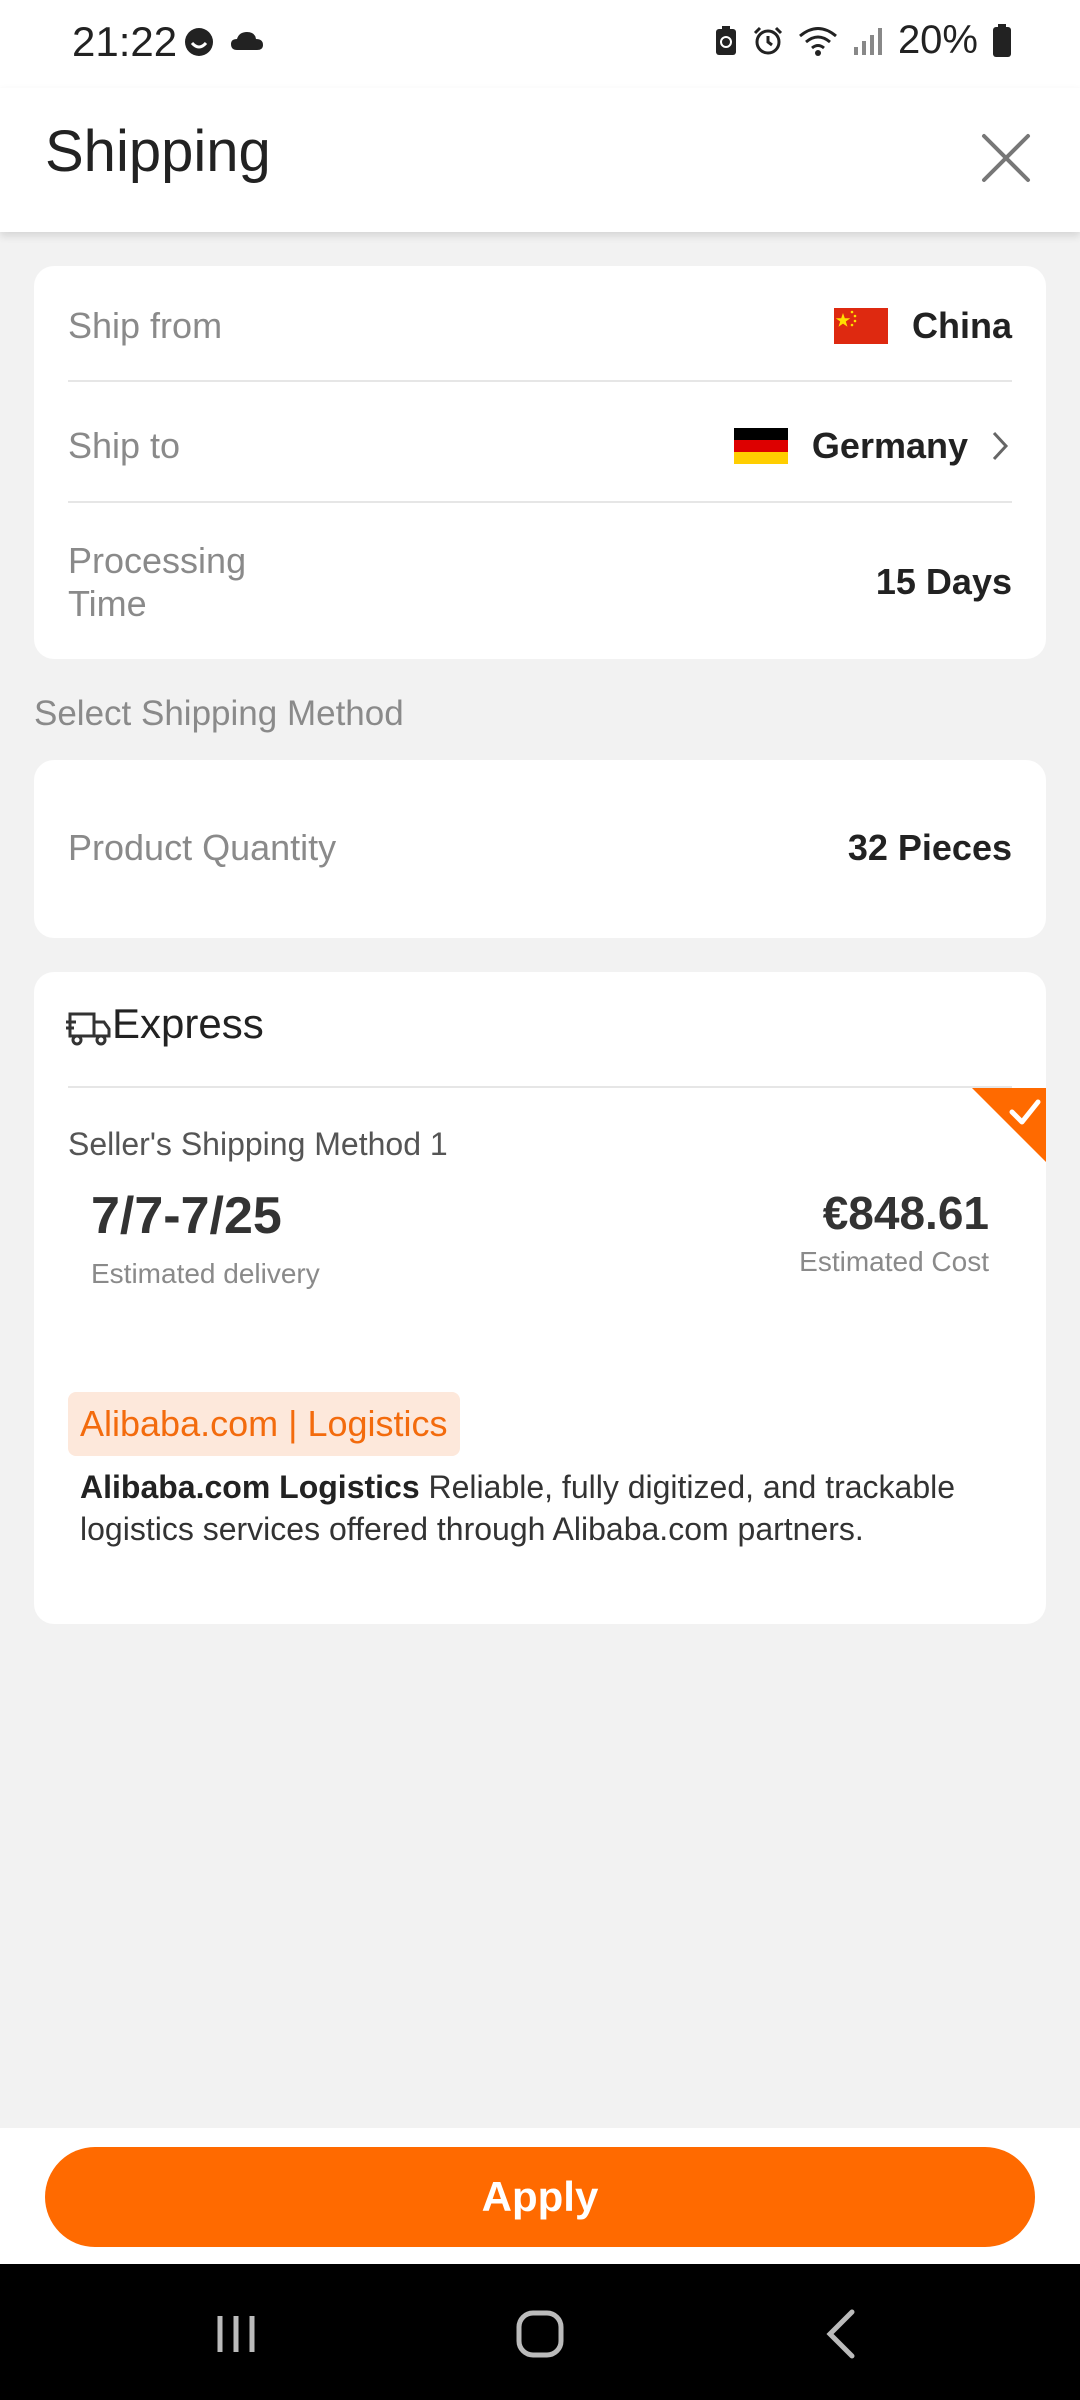  I want to click on estimated-price: €848.61, so click(905, 1213).